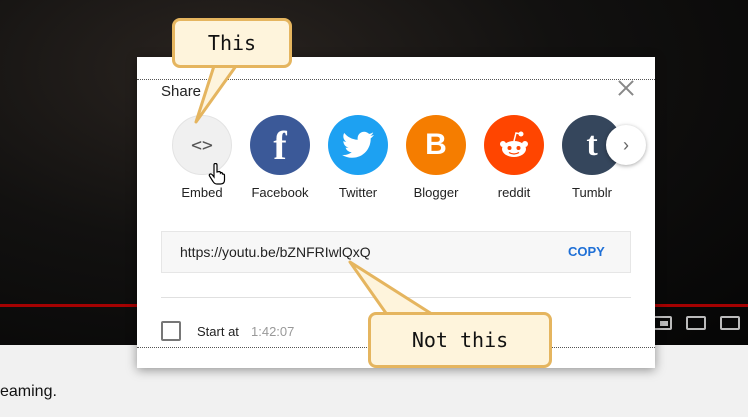 The image size is (748, 417). I want to click on hand-cursor-icon, so click(217, 174).